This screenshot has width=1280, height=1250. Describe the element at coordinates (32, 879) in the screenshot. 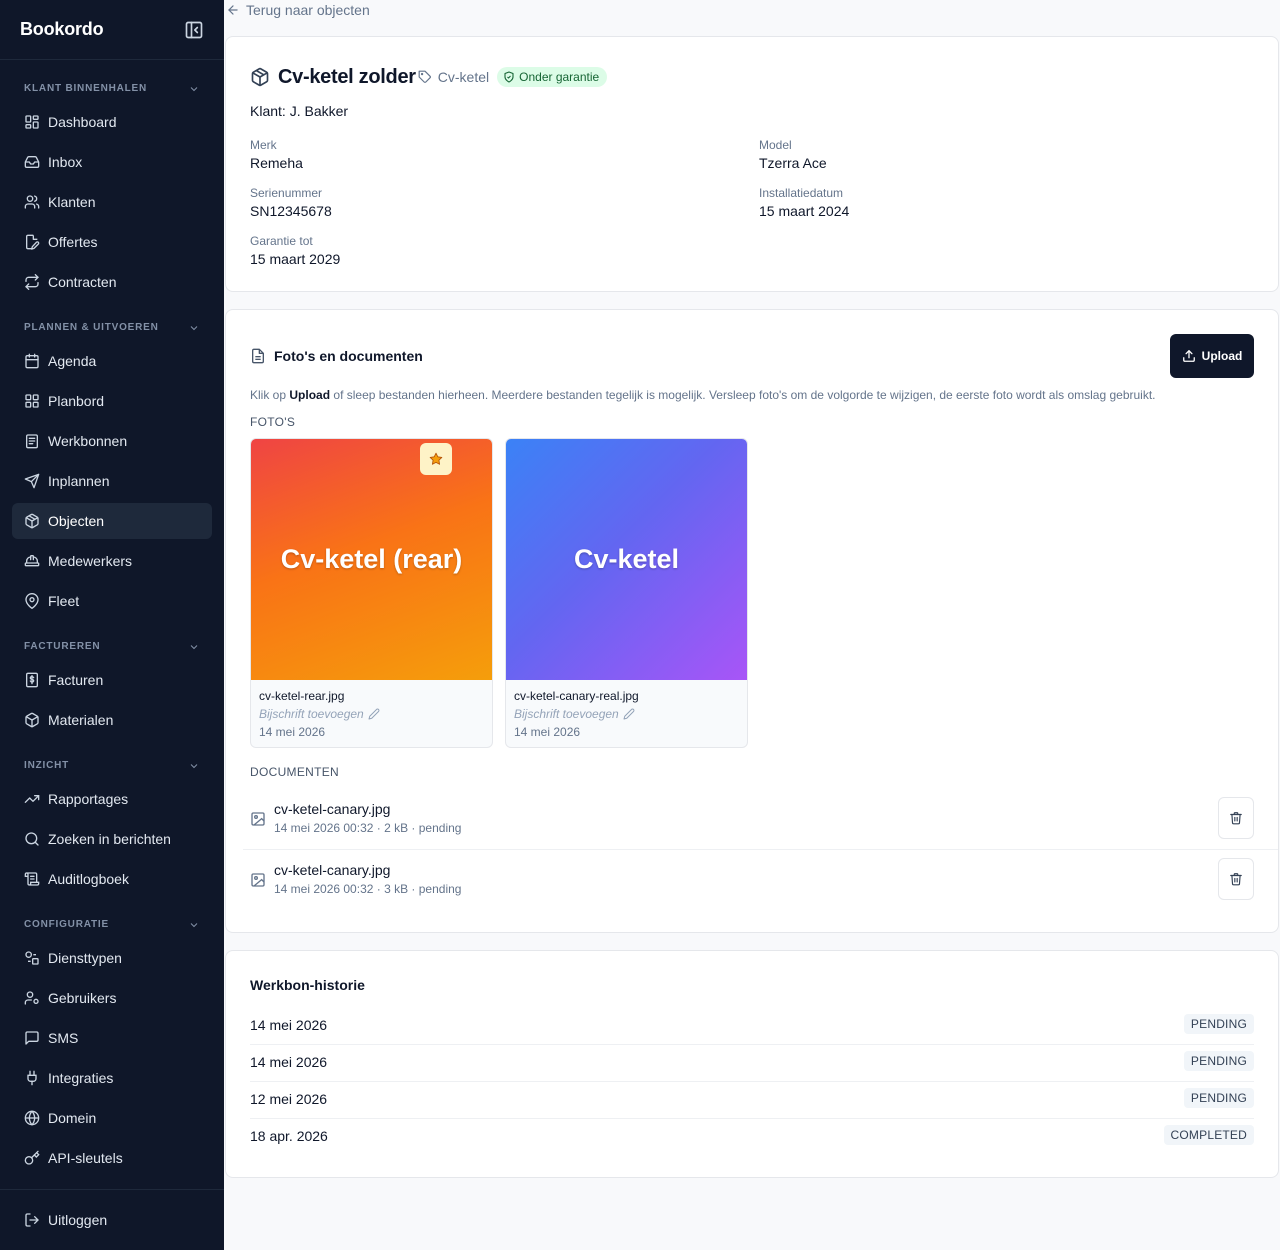

I see `scroll-icon` at that location.